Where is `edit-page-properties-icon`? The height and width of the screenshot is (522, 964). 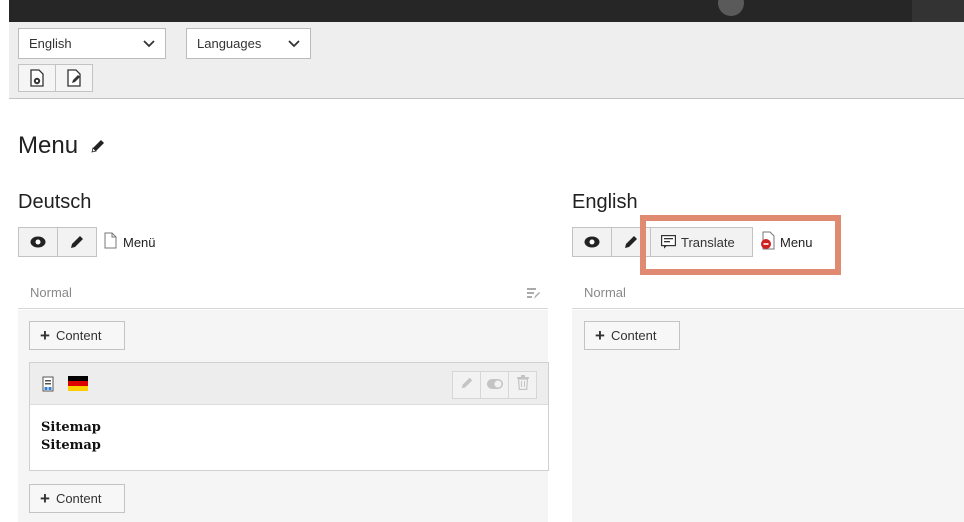 edit-page-properties-icon is located at coordinates (74, 78).